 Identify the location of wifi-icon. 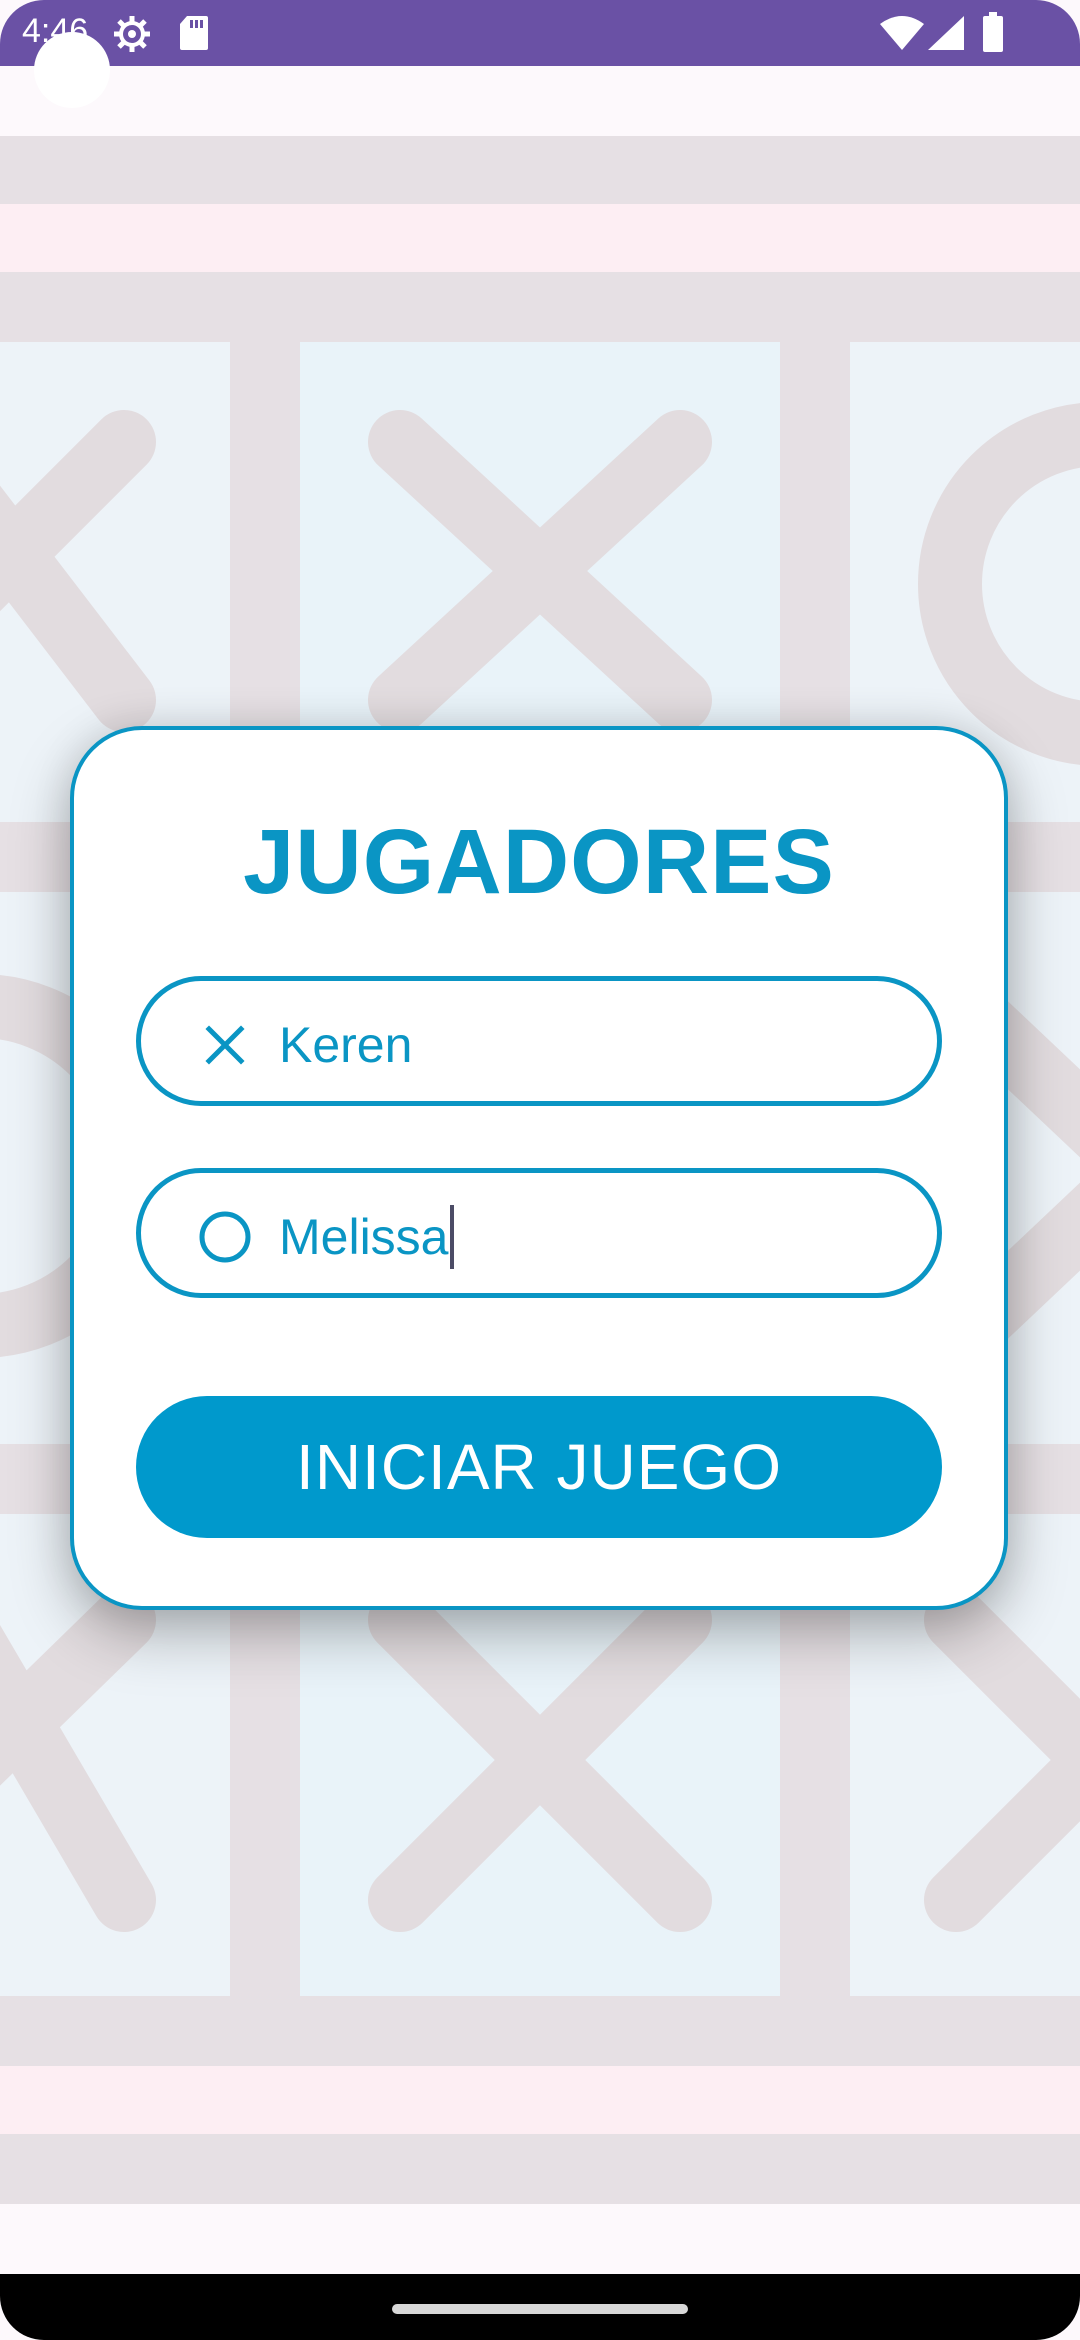
(902, 35).